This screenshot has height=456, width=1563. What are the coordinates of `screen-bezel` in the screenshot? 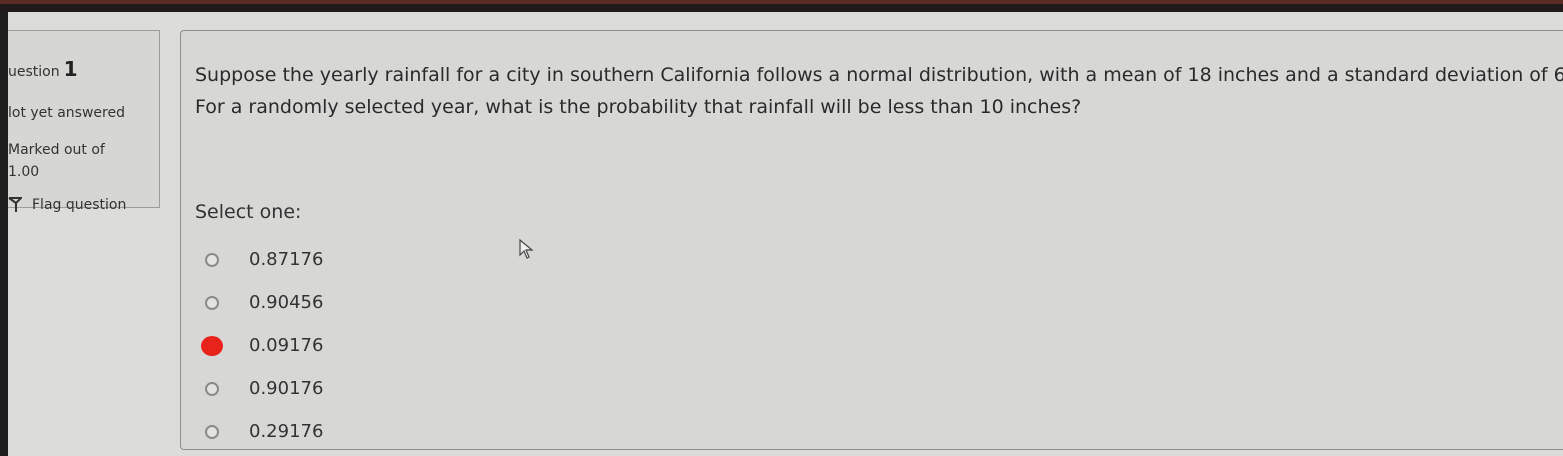 It's located at (4, 234).